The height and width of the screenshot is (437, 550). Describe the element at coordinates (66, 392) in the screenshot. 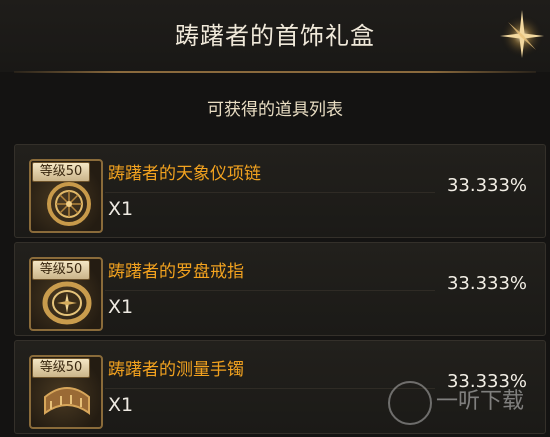

I see `bracelet-icon: 等级50` at that location.